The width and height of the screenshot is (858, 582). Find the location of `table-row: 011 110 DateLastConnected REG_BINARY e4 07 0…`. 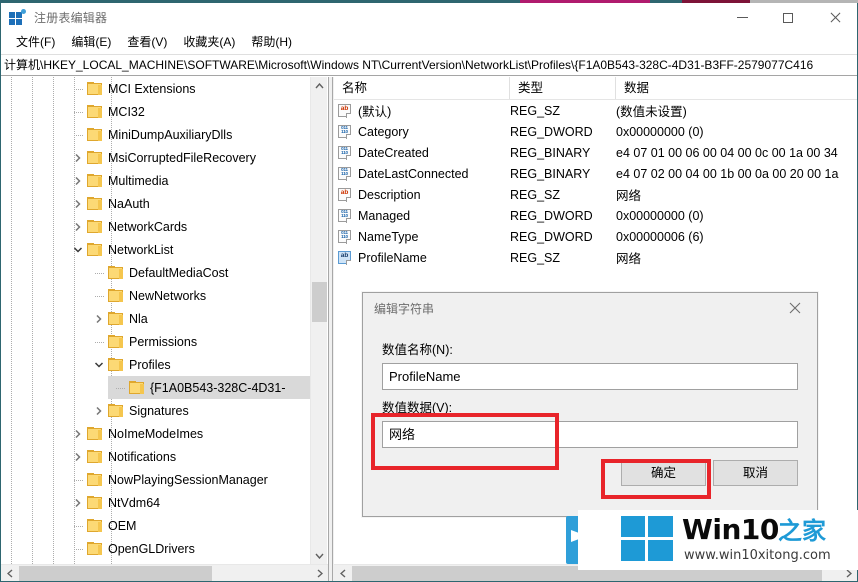

table-row: 011 110 DateLastConnected REG_BINARY e4 07 0… is located at coordinates (595, 173).